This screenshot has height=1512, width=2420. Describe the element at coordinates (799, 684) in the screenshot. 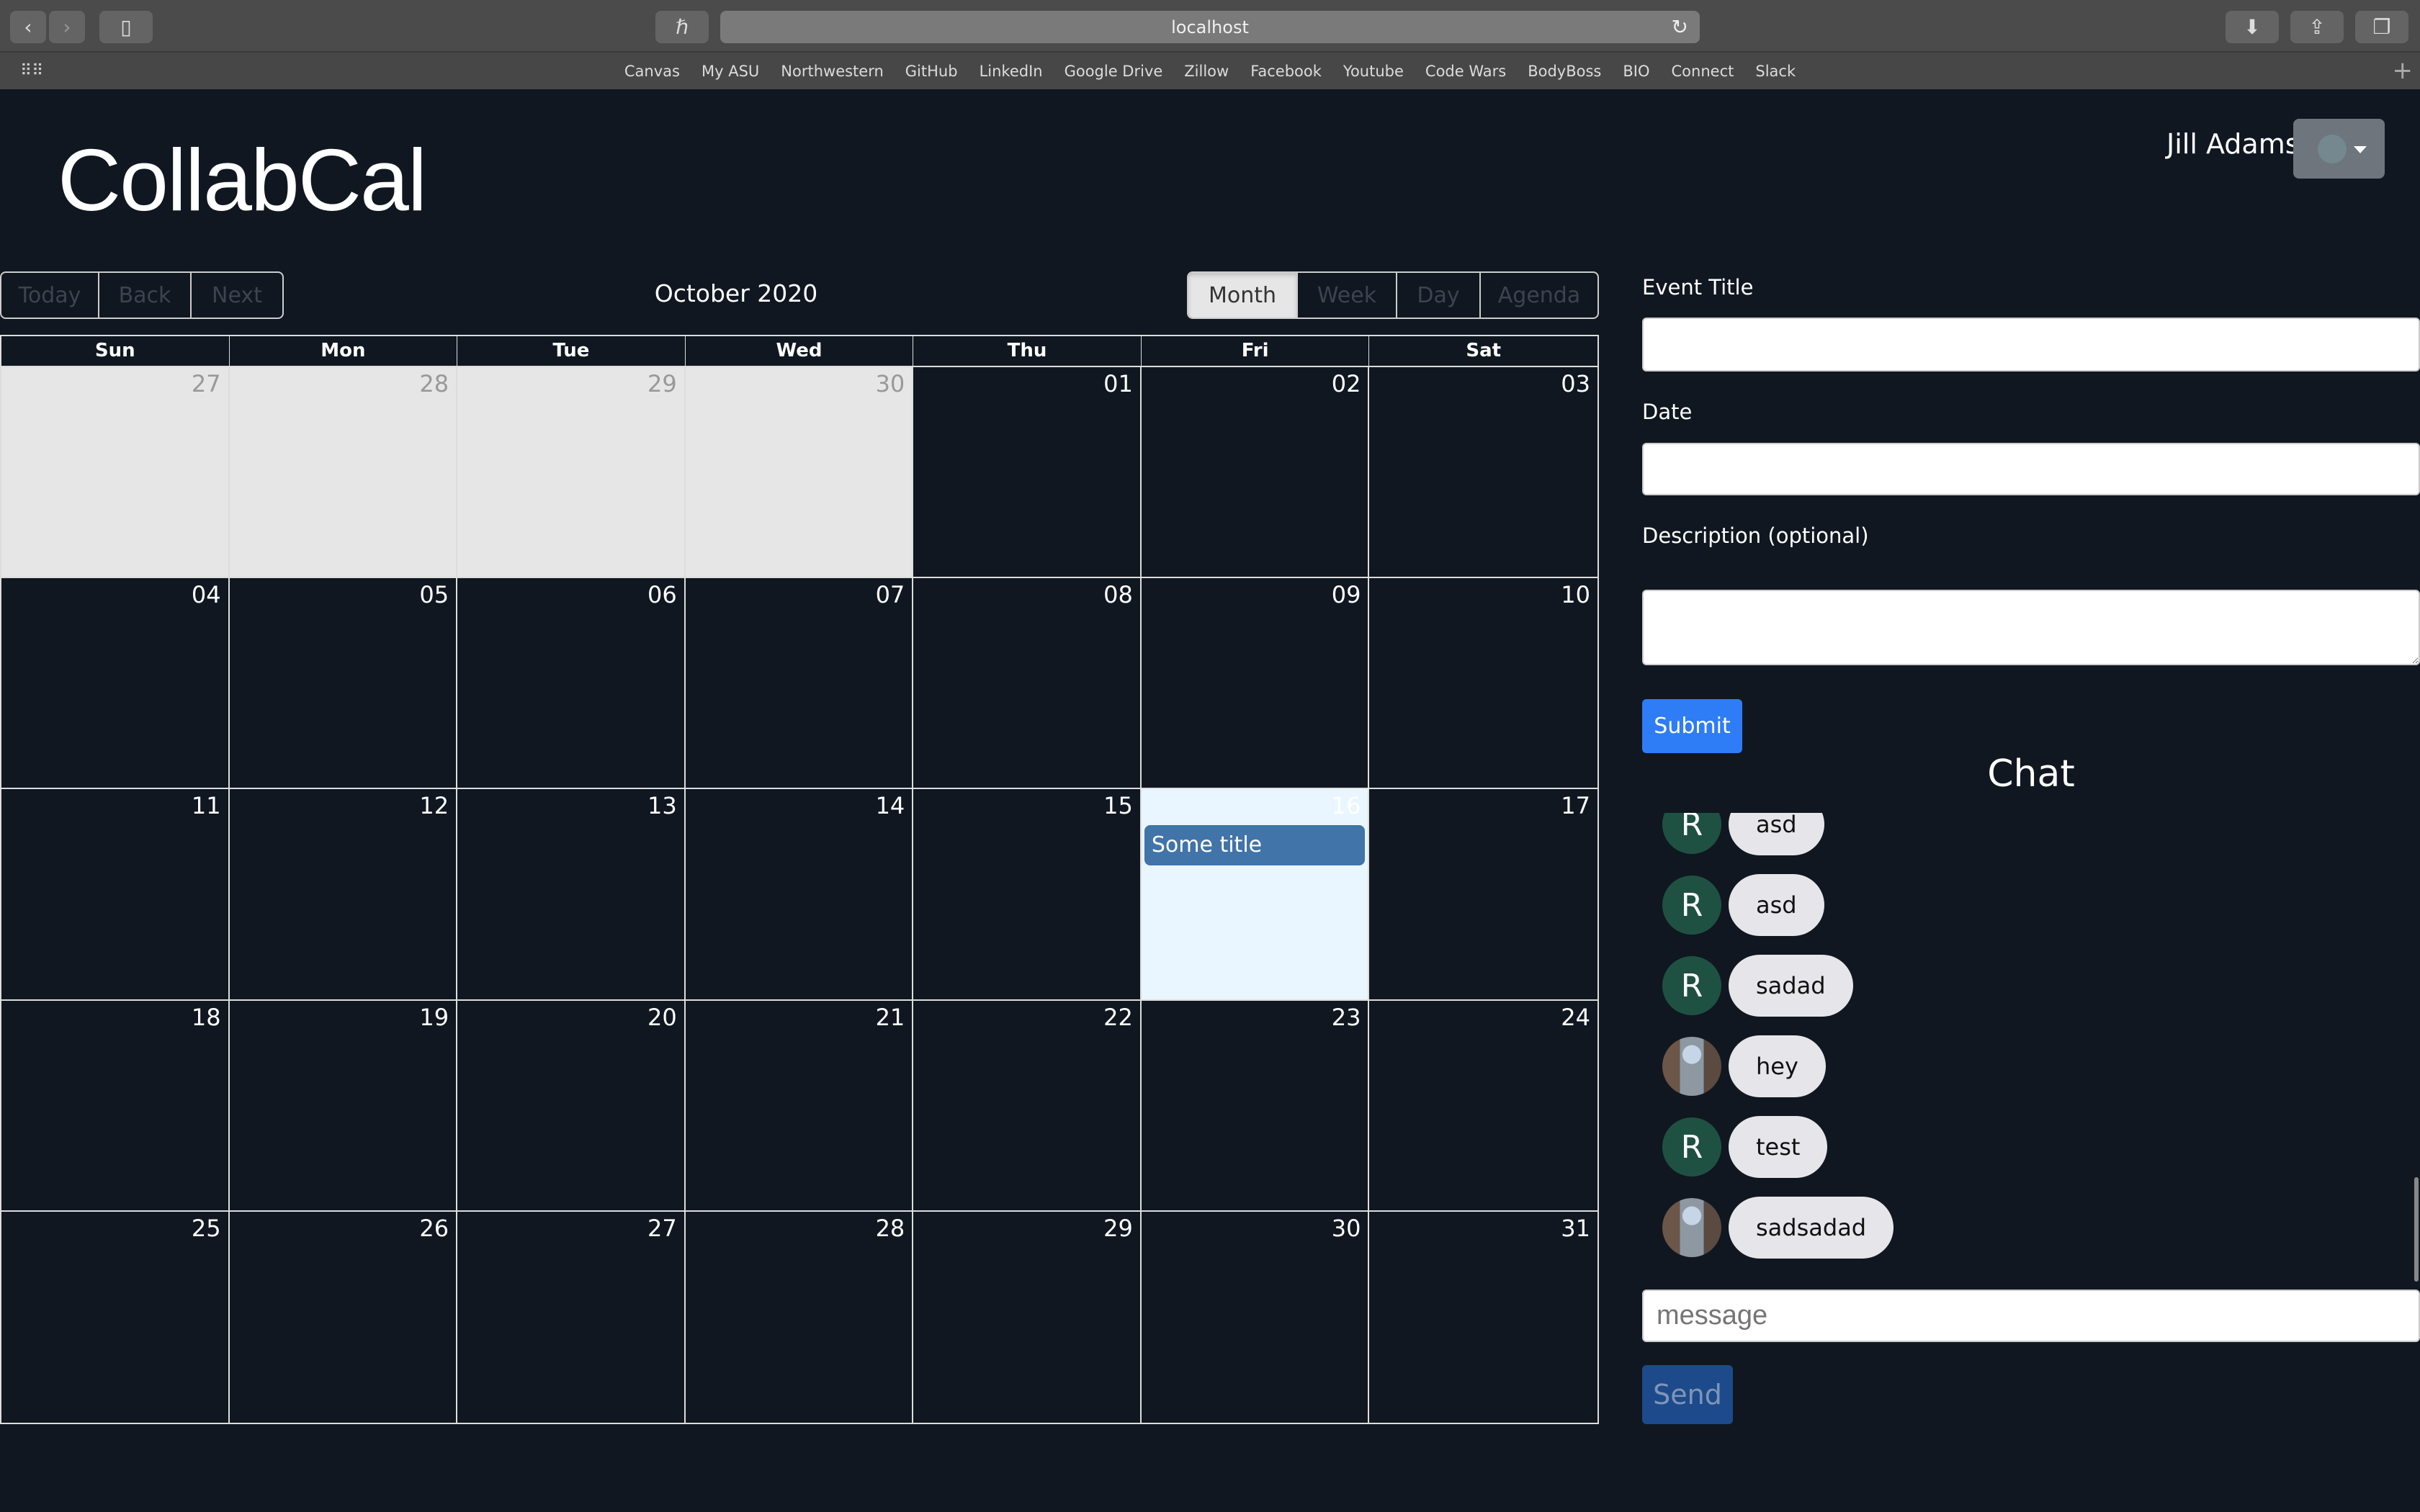

I see `day-cell: 07` at that location.